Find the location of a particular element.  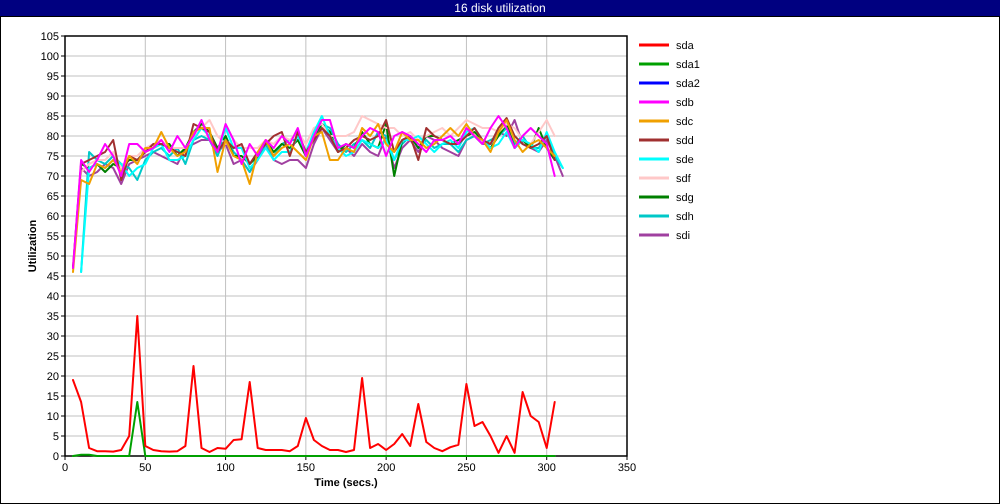

axis-tick-label: 25 is located at coordinates (52, 357).